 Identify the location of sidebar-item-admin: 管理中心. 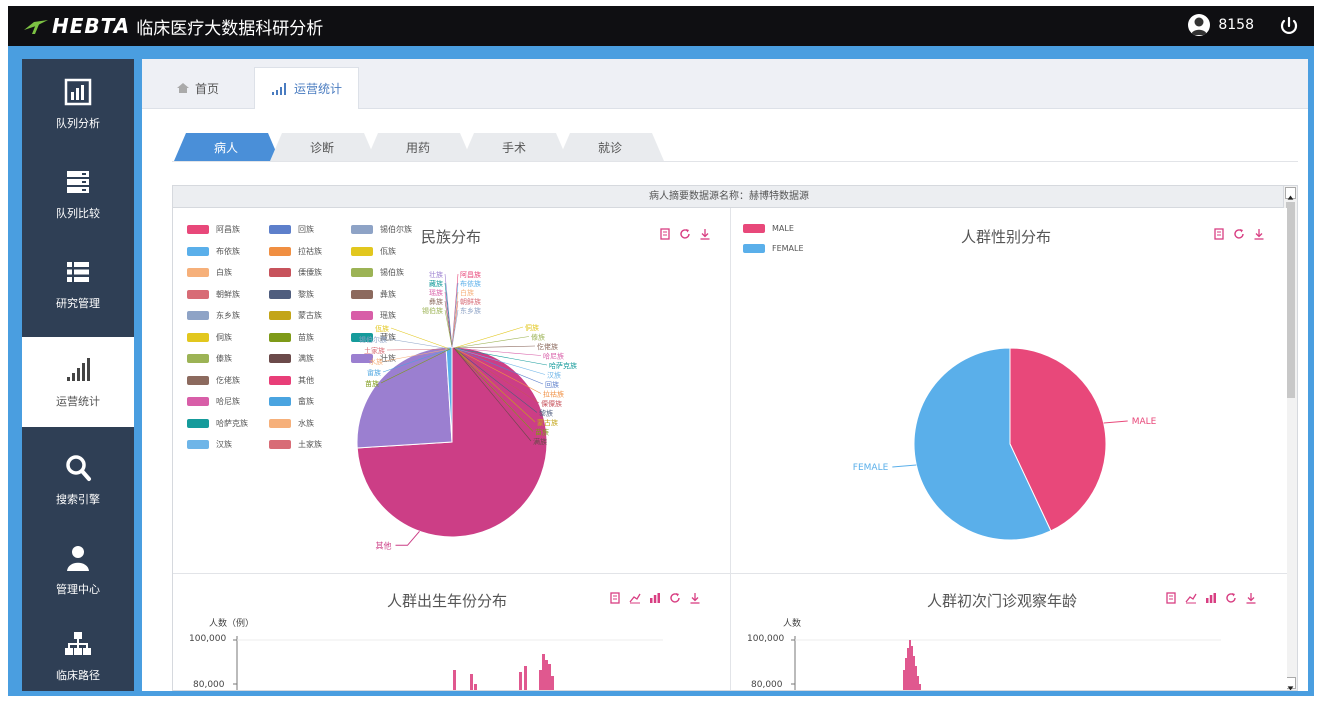
(78, 570).